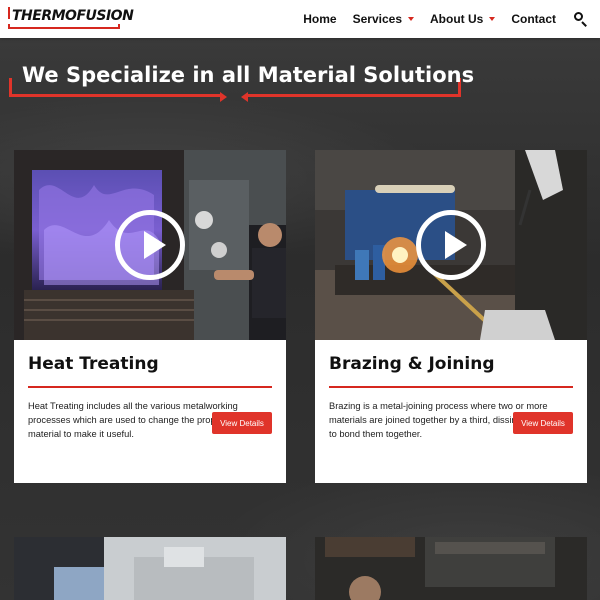  I want to click on site-logo: THERMOFUSION, so click(71, 19).